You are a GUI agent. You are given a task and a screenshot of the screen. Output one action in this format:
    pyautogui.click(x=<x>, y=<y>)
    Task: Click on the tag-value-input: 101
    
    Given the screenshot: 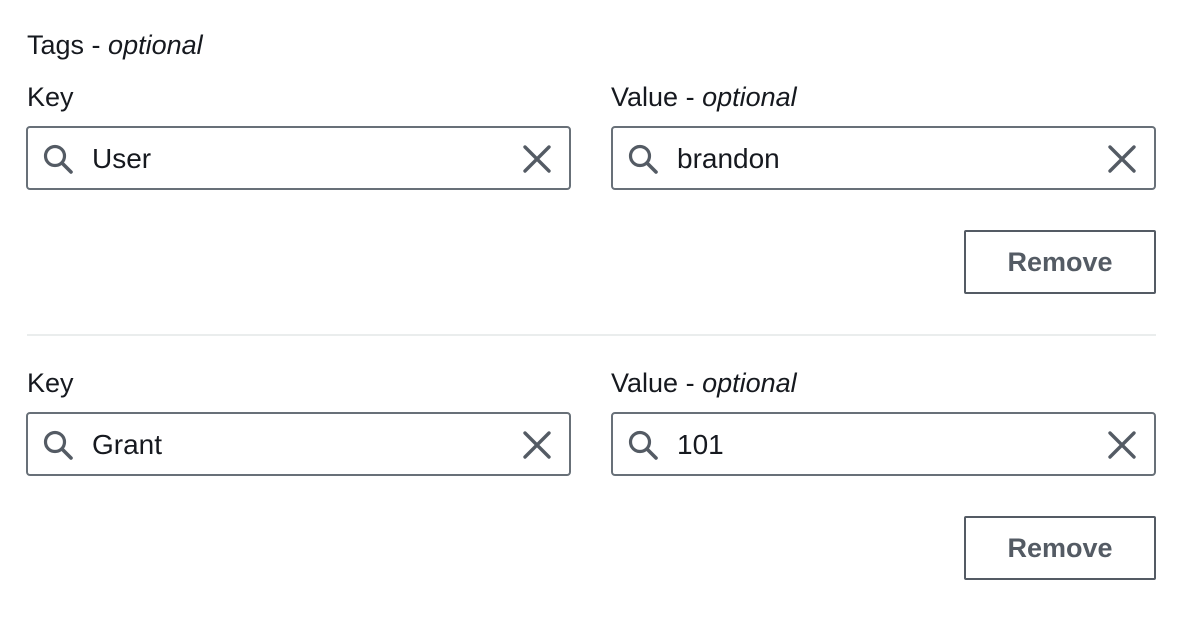 What is the action you would take?
    pyautogui.click(x=883, y=444)
    